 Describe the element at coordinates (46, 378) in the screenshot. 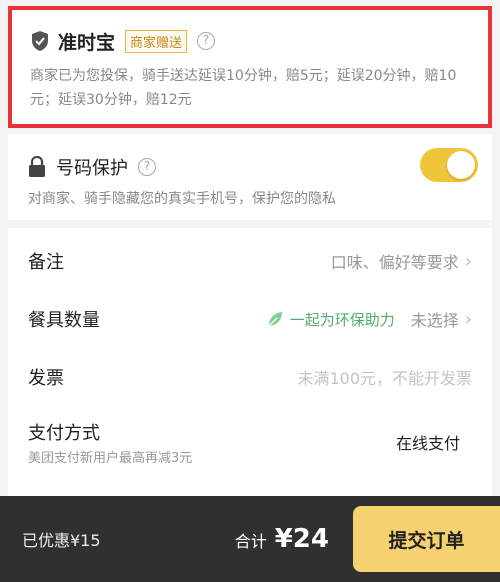

I see `invoice-label: 发票` at that location.